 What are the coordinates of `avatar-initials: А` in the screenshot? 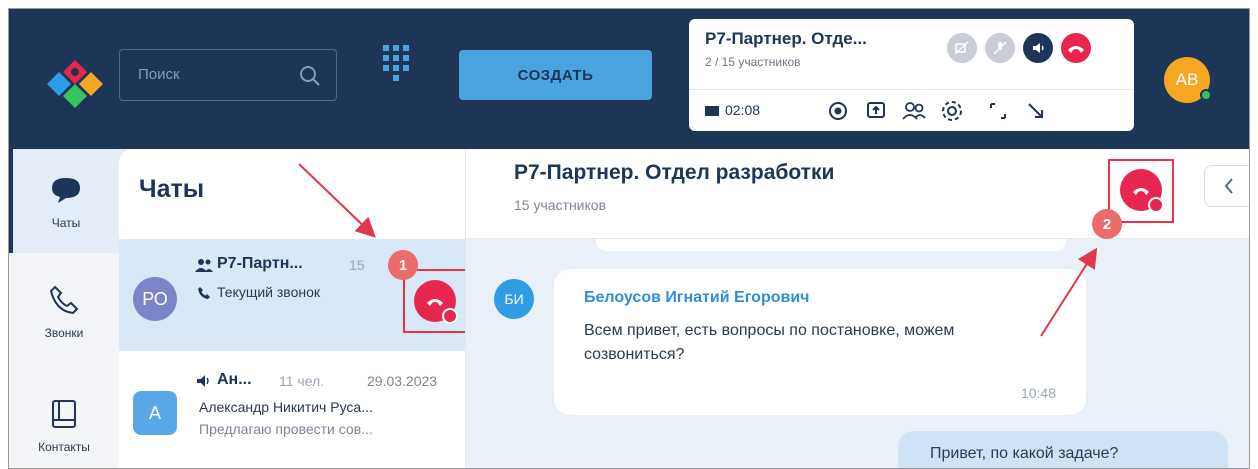 It's located at (154, 412).